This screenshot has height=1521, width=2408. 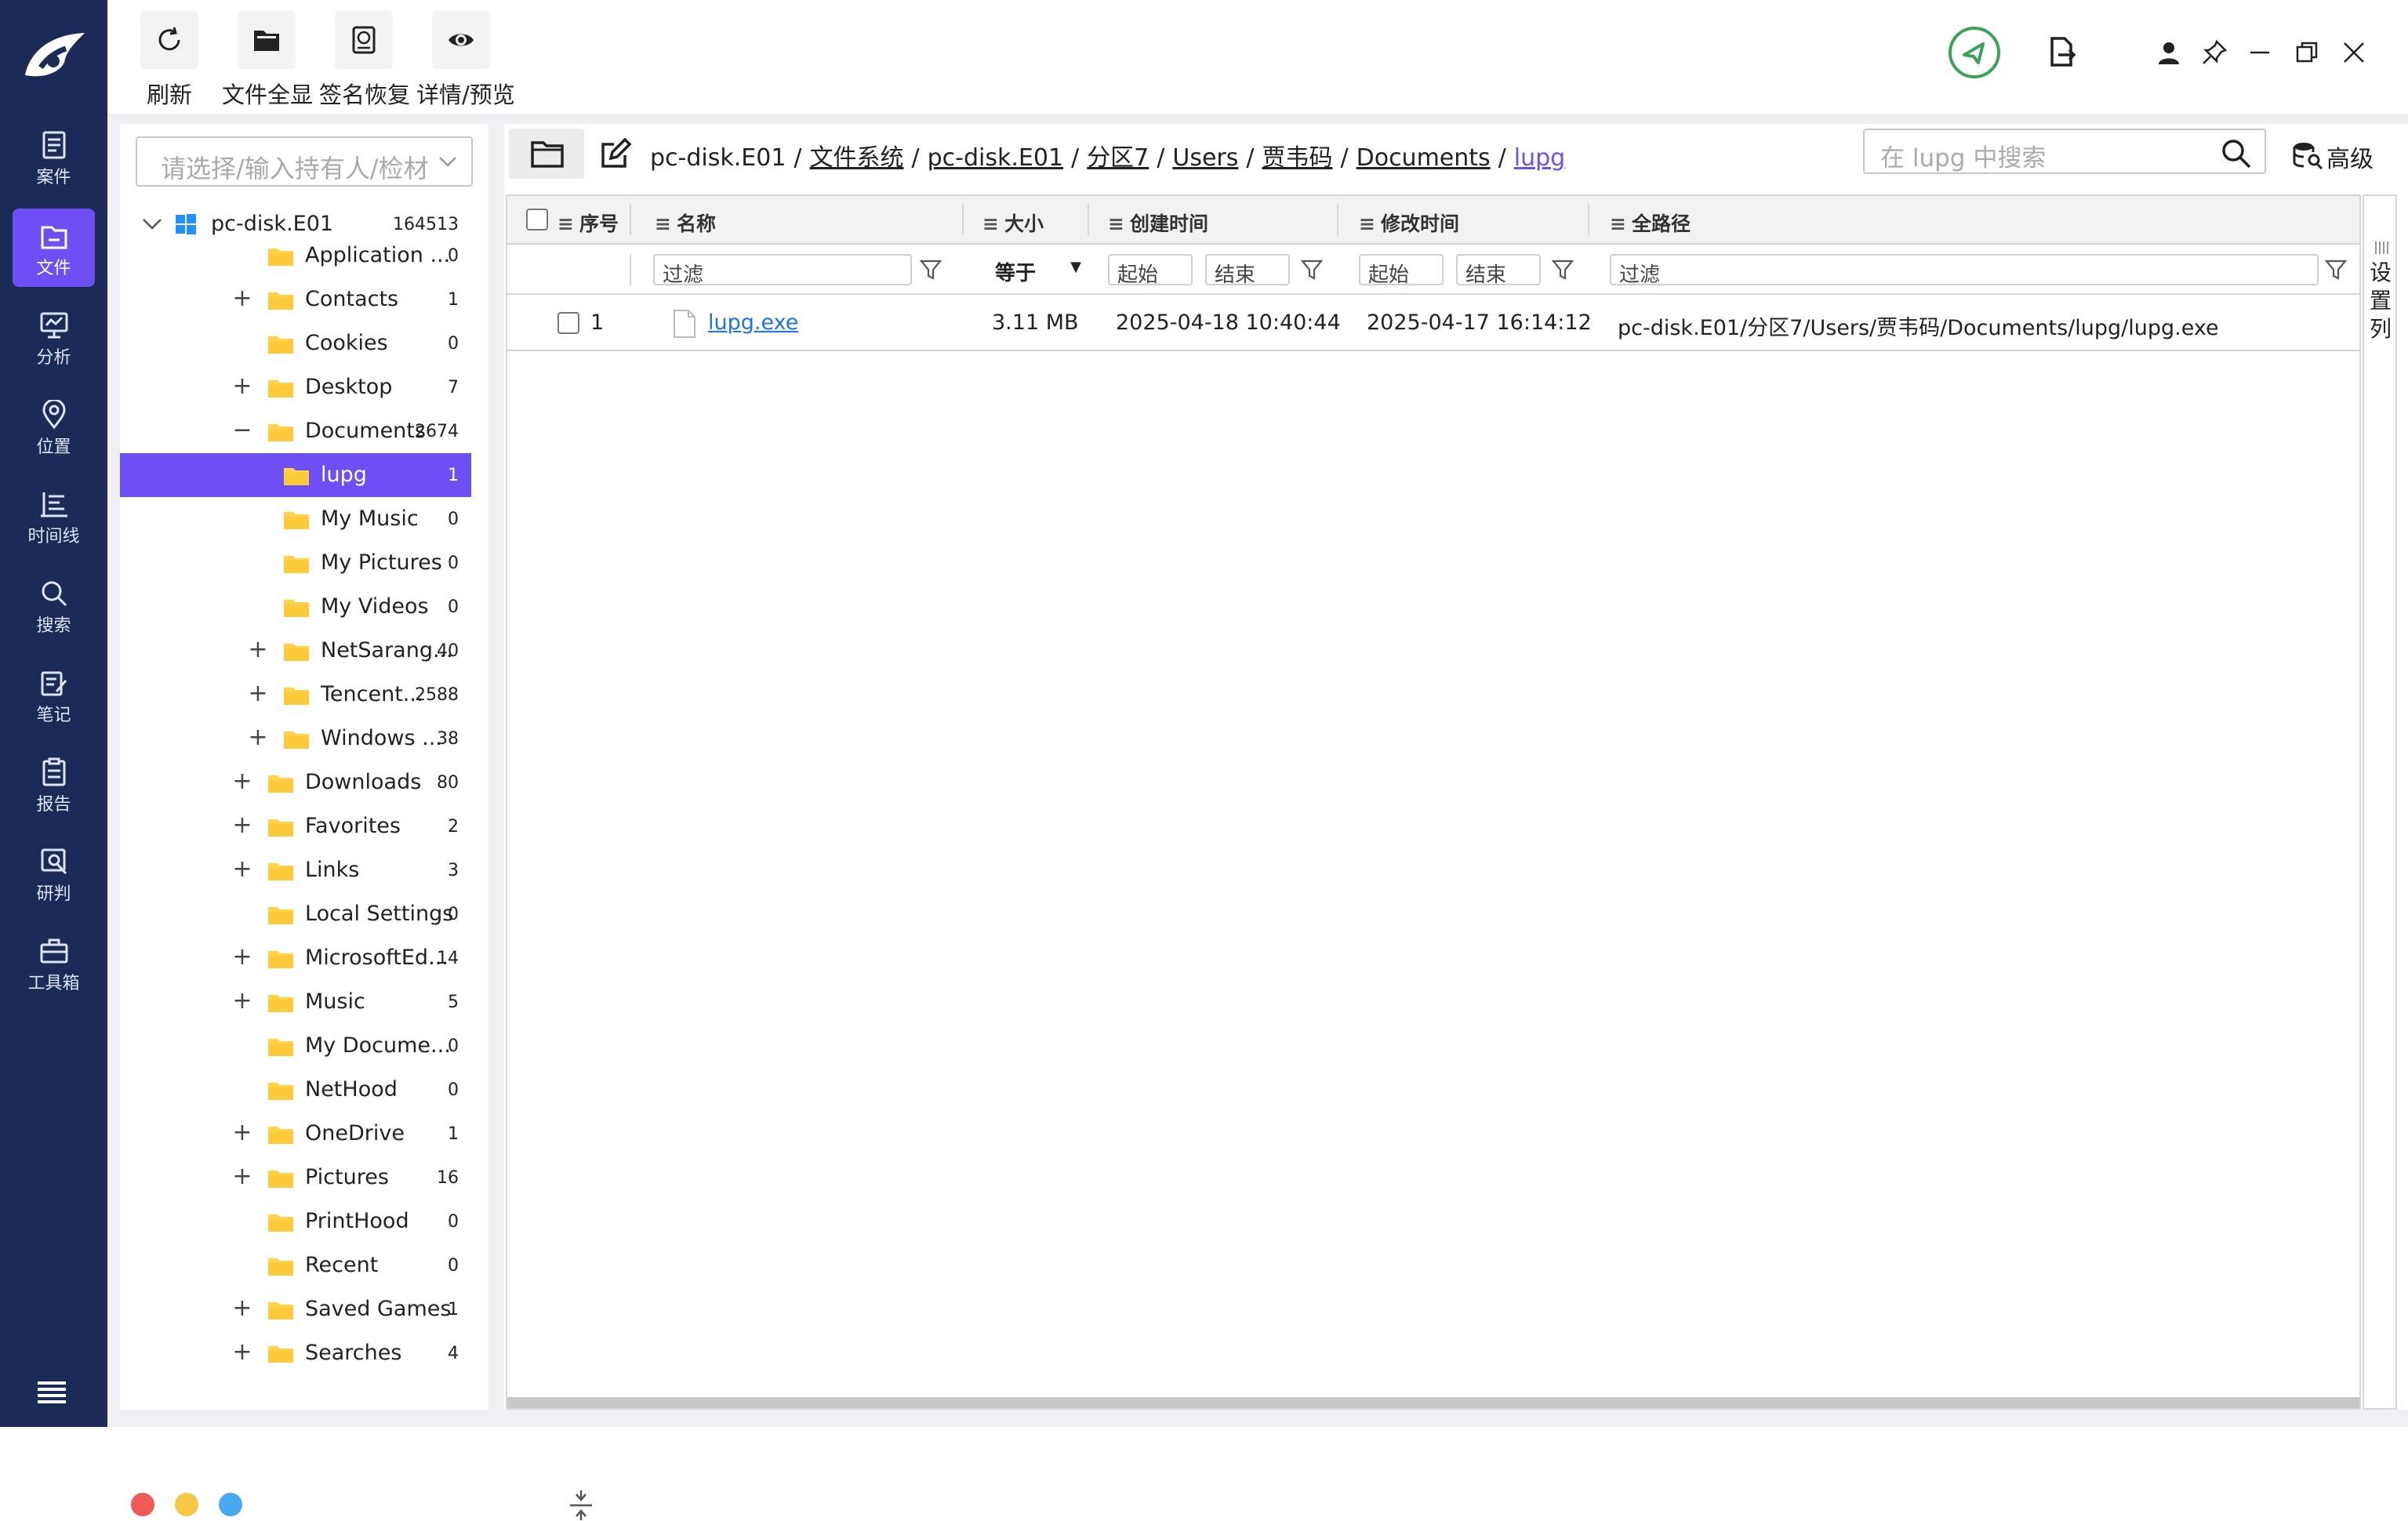 I want to click on tree-node: + NetSarang... 40, so click(x=295, y=651).